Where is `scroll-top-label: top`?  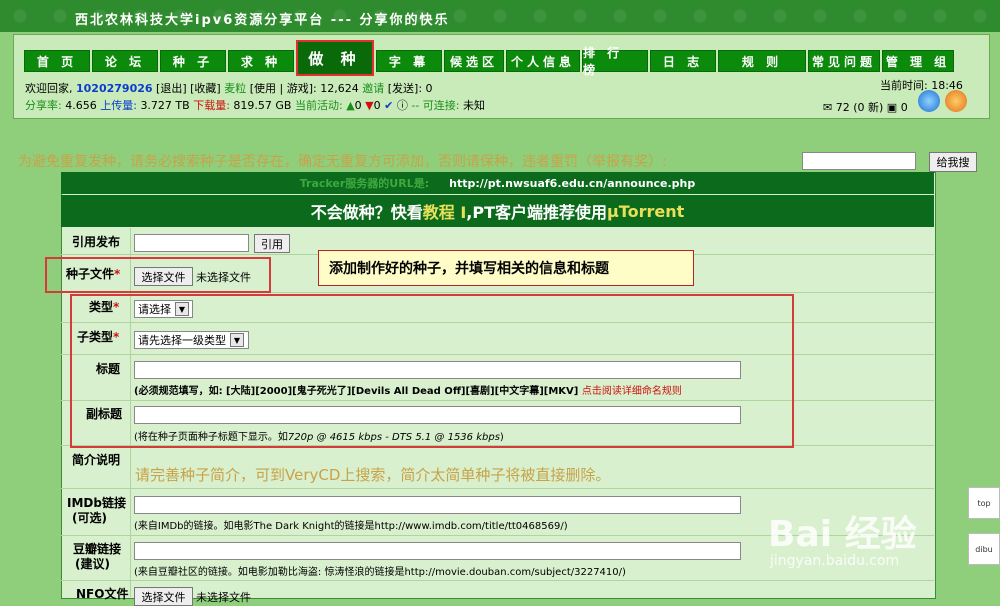
scroll-top-label: top is located at coordinates (984, 503).